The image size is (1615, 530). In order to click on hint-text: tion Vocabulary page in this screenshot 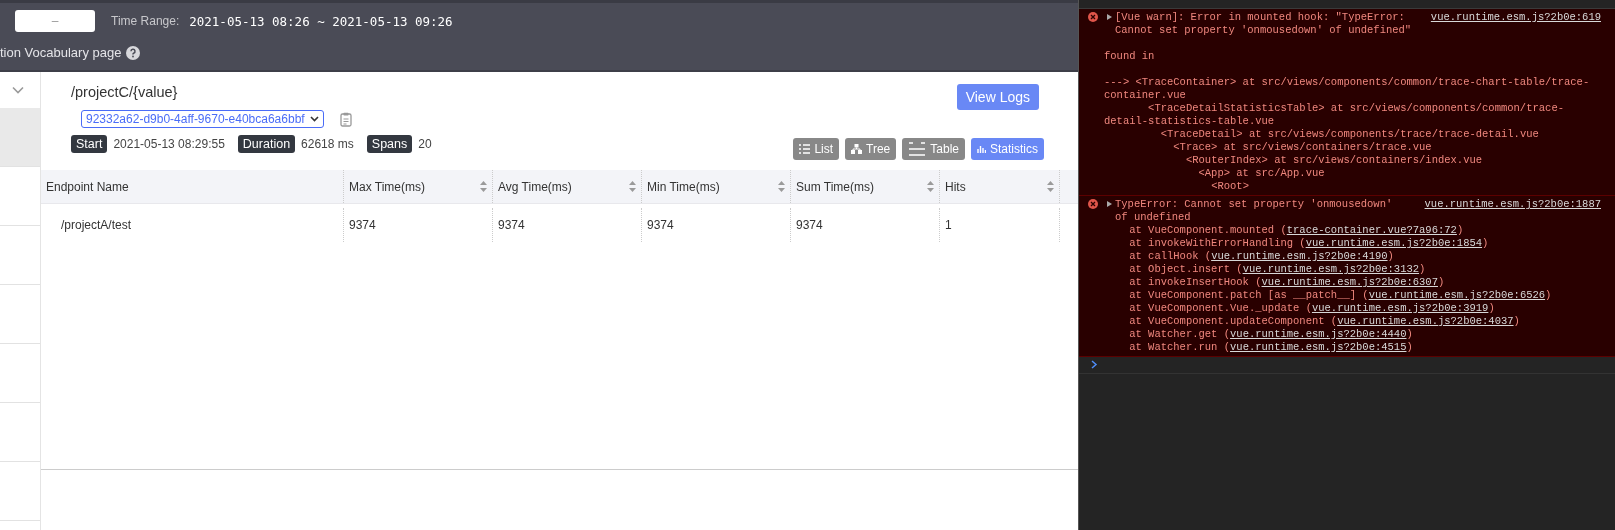, I will do `click(61, 52)`.